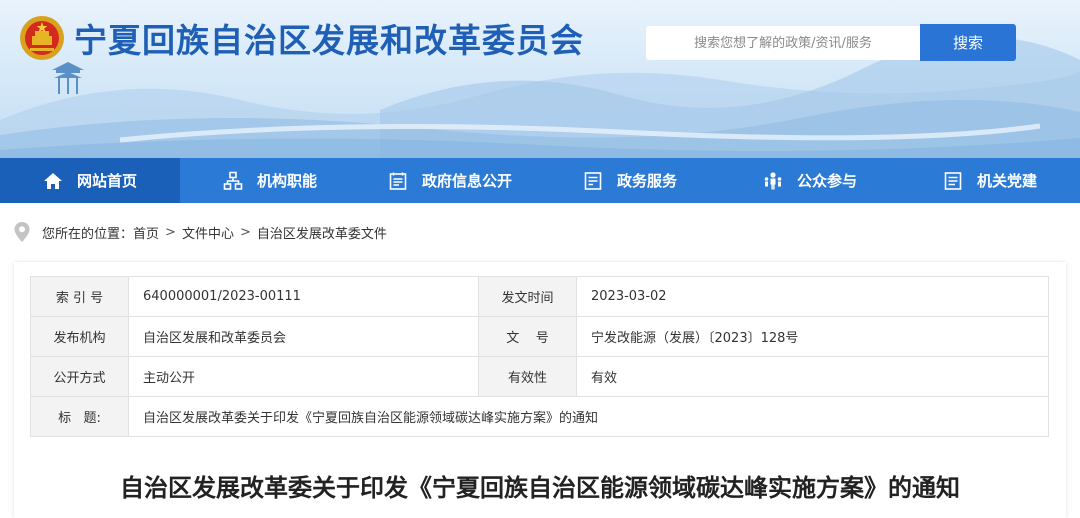  Describe the element at coordinates (79, 376) in the screenshot. I see `meta-label-disclosure: 公开方式` at that location.